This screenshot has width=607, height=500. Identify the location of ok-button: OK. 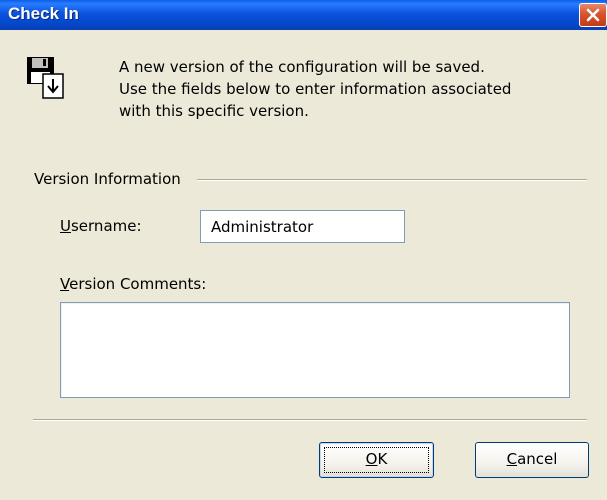
(376, 460).